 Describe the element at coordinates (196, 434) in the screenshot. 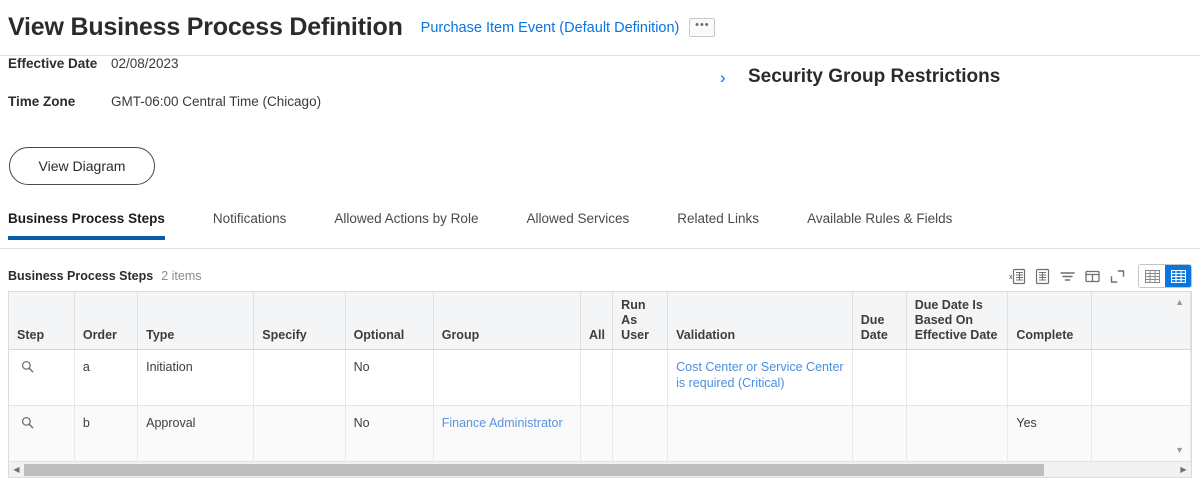

I see `row-type: Approval` at that location.